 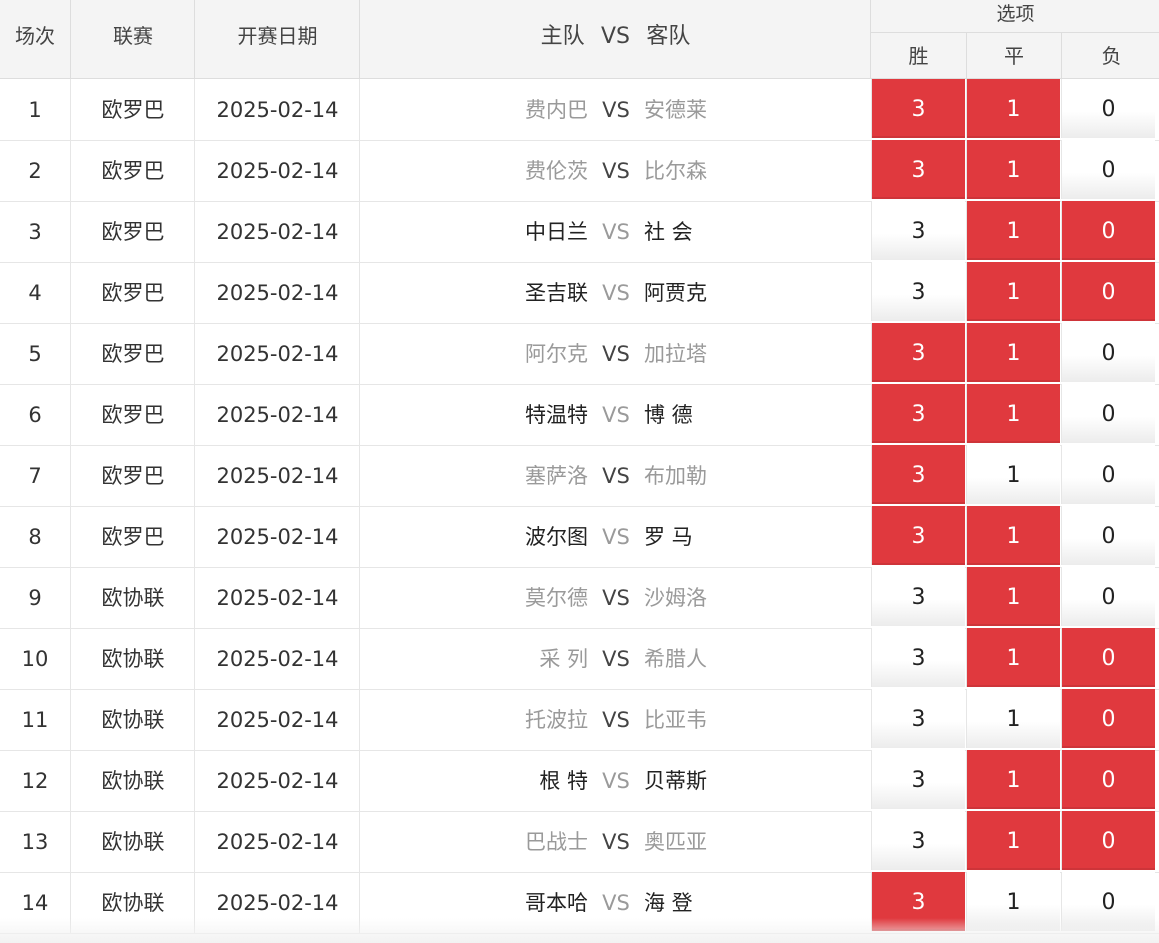 I want to click on home-team: 圣吉联, so click(x=556, y=293).